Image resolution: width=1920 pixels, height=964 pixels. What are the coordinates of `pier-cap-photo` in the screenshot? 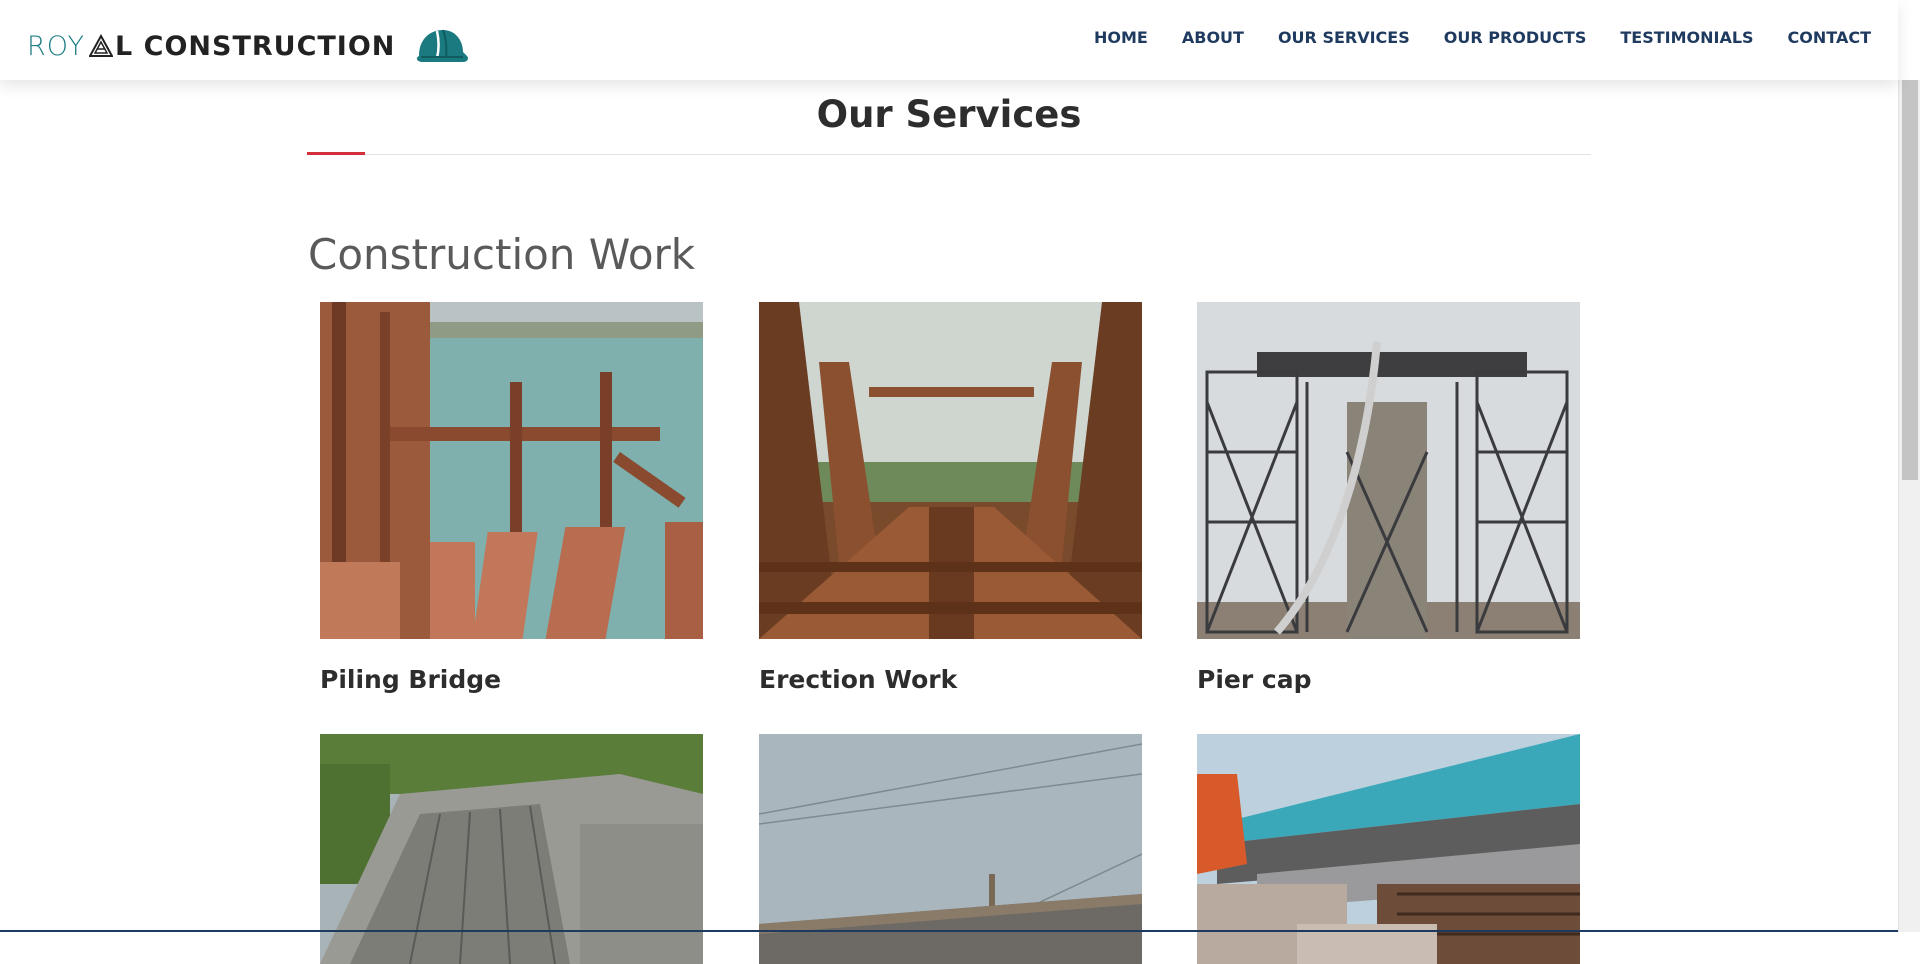 It's located at (1388, 470).